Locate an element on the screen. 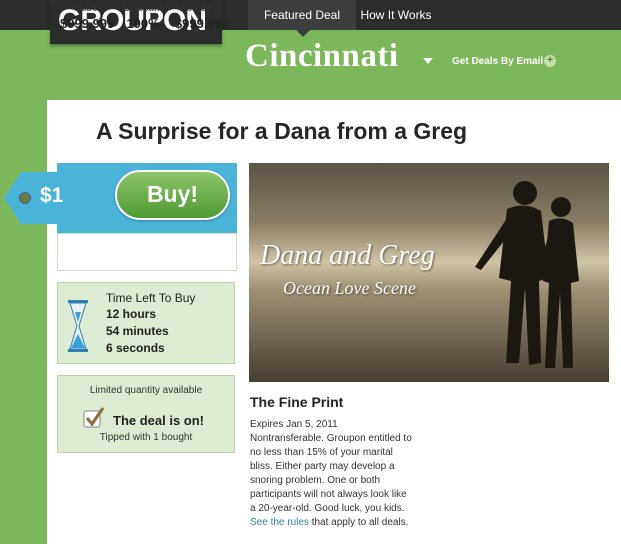  fine-print-line: a 20-year-old. Good luck, you kids. is located at coordinates (327, 508).